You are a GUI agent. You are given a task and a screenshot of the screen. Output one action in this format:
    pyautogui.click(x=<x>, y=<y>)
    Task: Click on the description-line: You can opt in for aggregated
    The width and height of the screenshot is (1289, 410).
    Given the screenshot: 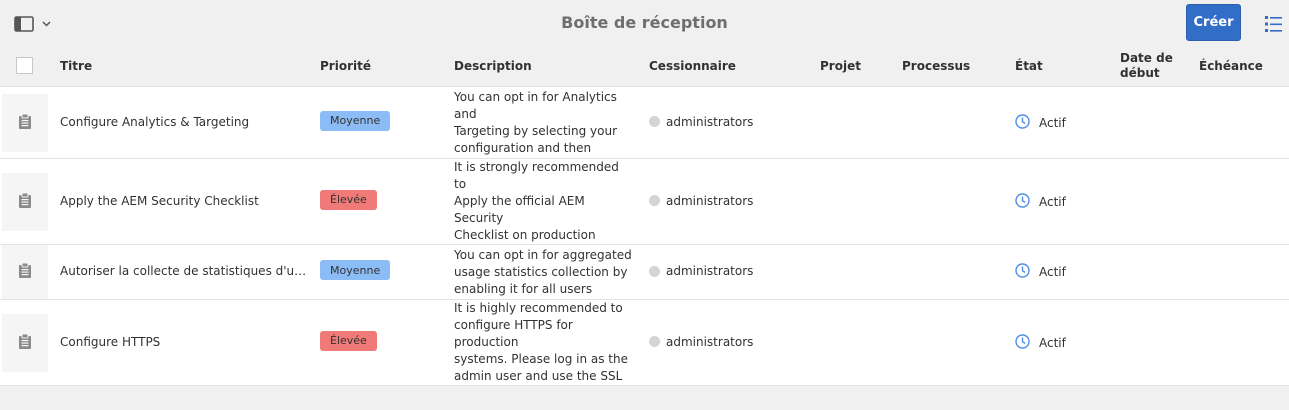 What is the action you would take?
    pyautogui.click(x=543, y=254)
    